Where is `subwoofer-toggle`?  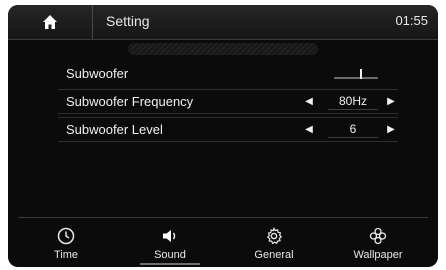
subwoofer-toggle is located at coordinates (356, 73).